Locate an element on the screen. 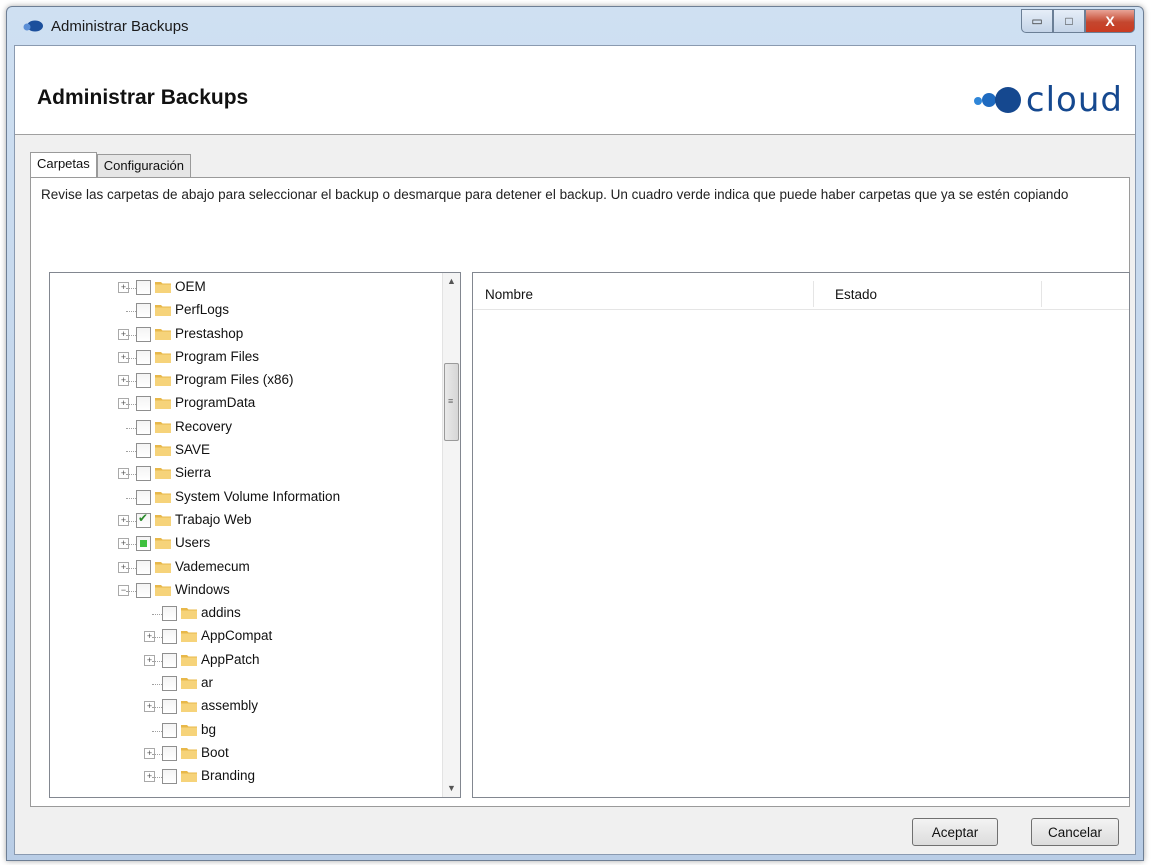 The width and height of the screenshot is (1152, 865). tree-item-label: Sierra is located at coordinates (193, 472).